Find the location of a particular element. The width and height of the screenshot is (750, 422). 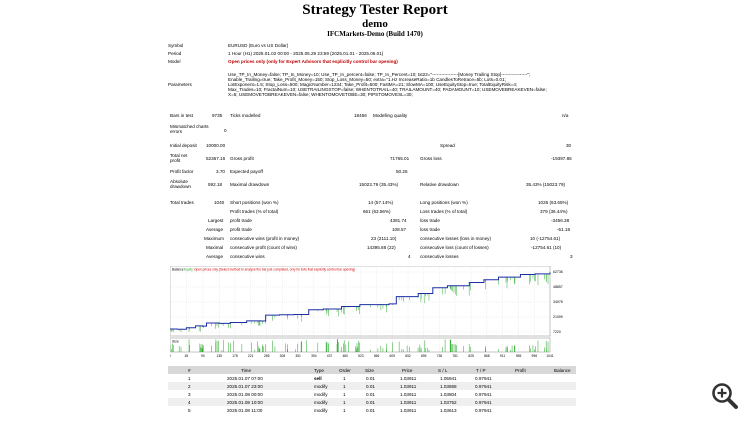

gross-loss-value: -19397.86 is located at coordinates (561, 158).